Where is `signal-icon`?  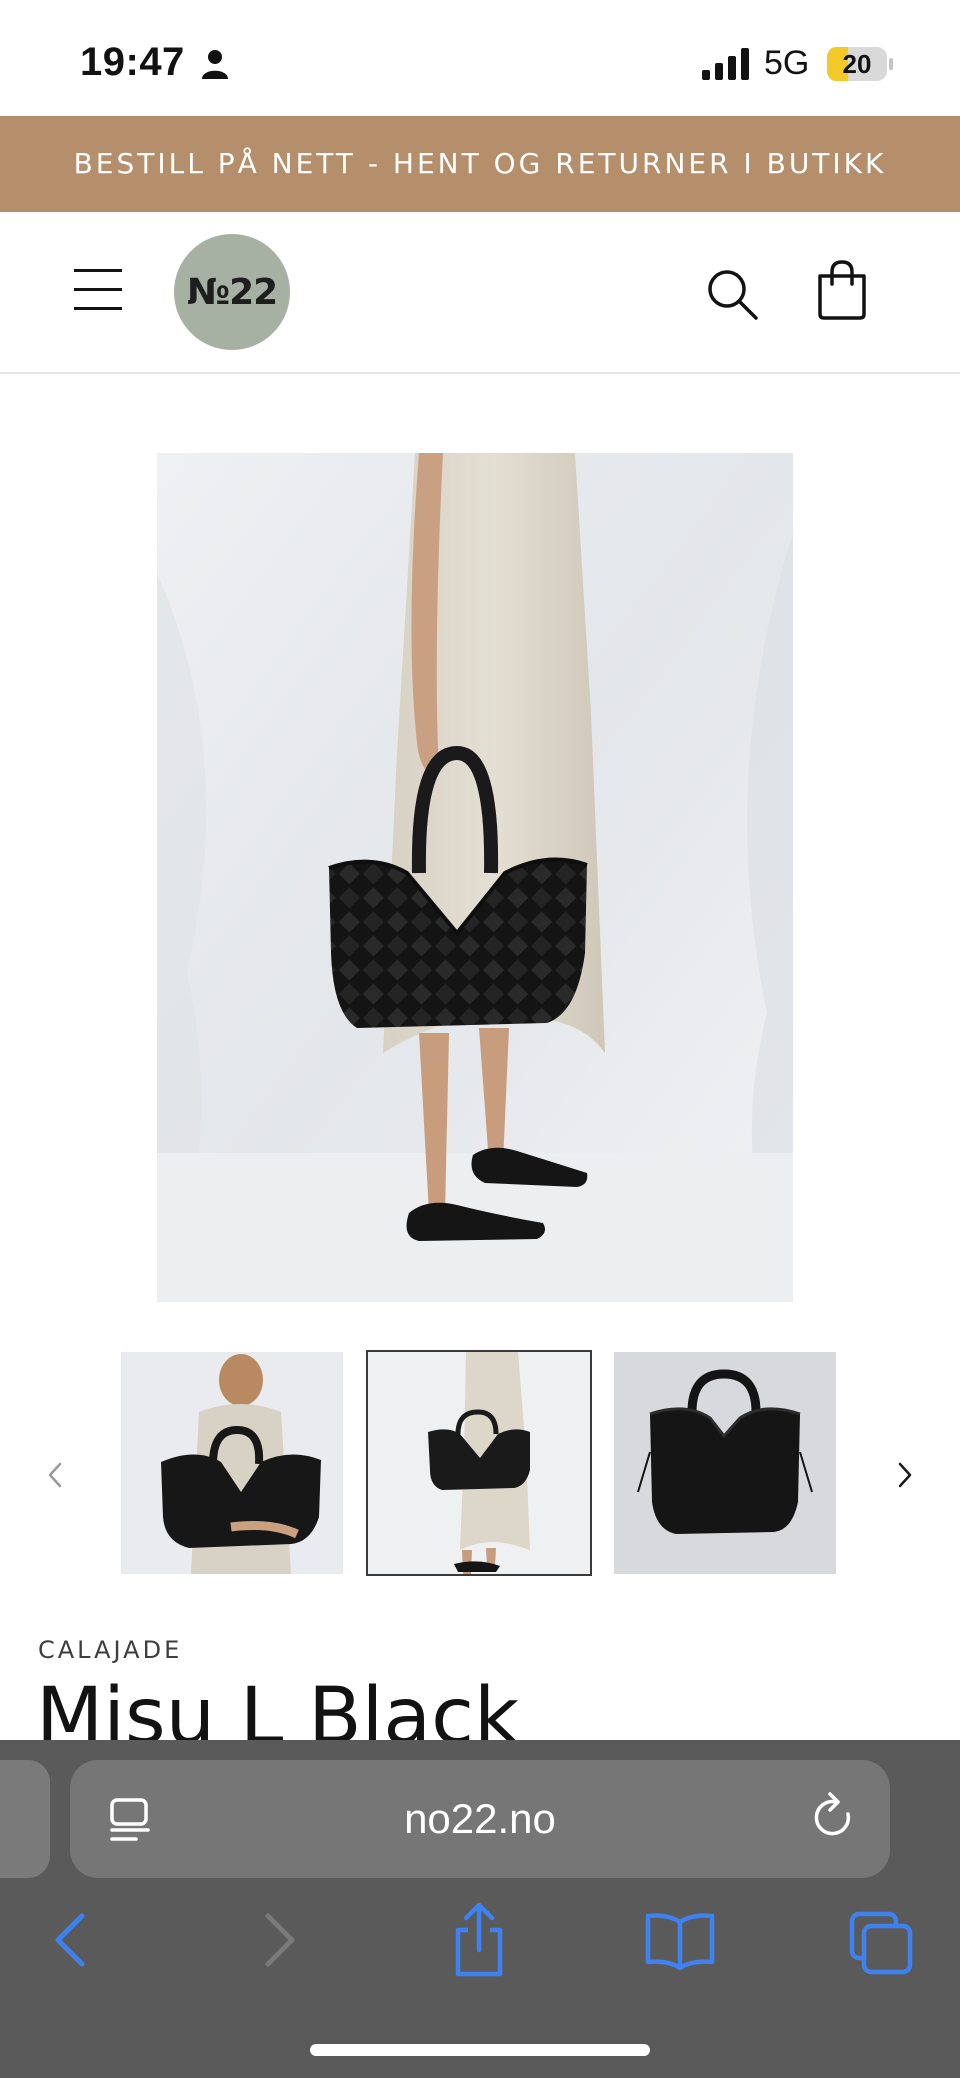 signal-icon is located at coordinates (725, 64).